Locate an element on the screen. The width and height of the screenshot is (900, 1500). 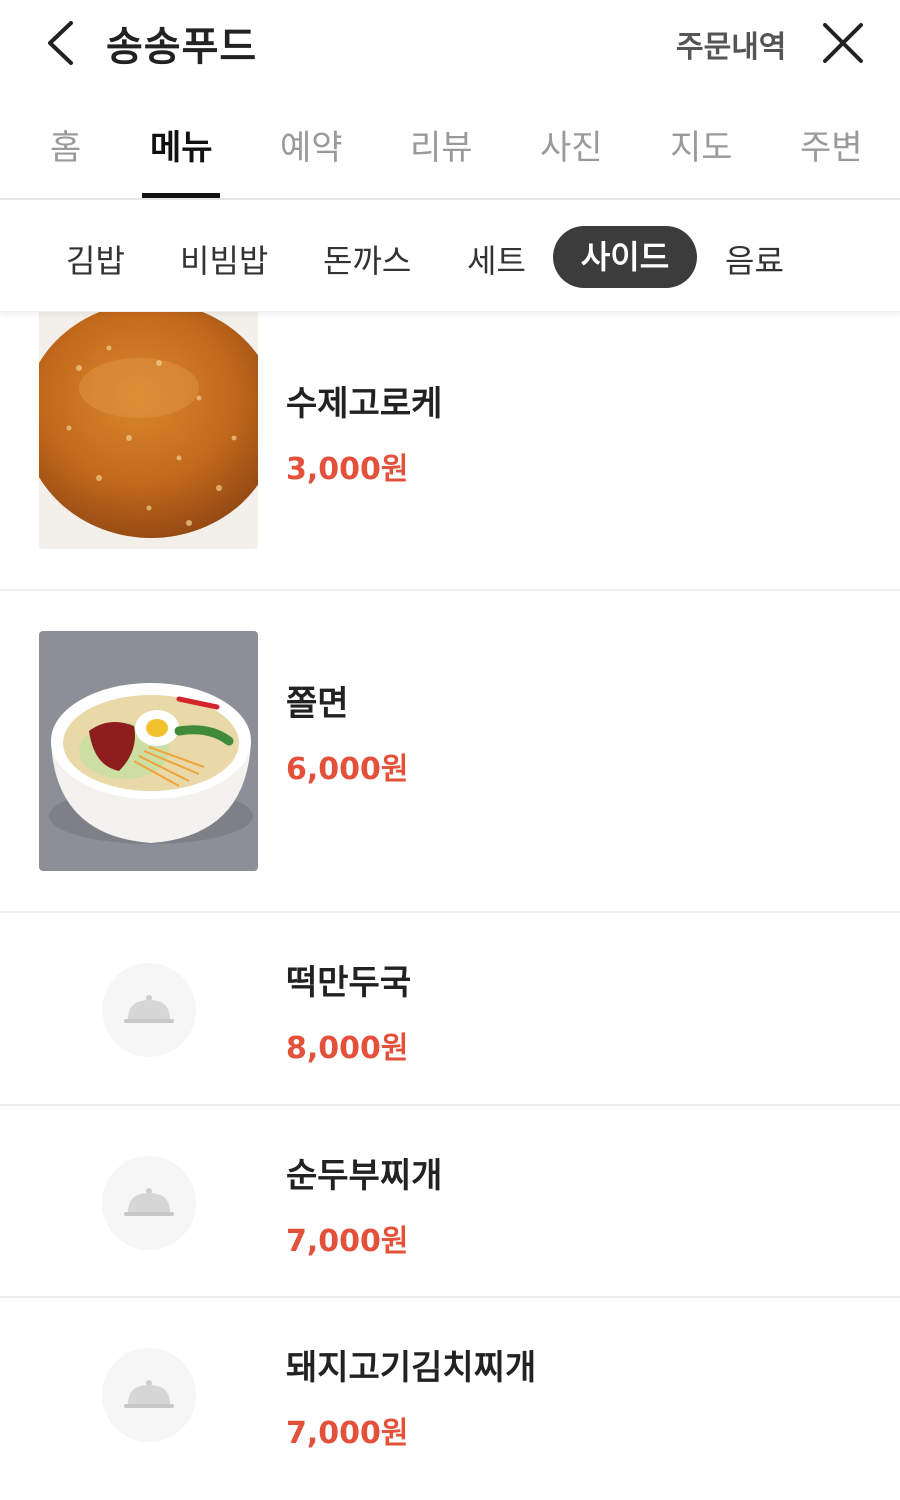
store-title: 송송푸드 is located at coordinates (182, 47).